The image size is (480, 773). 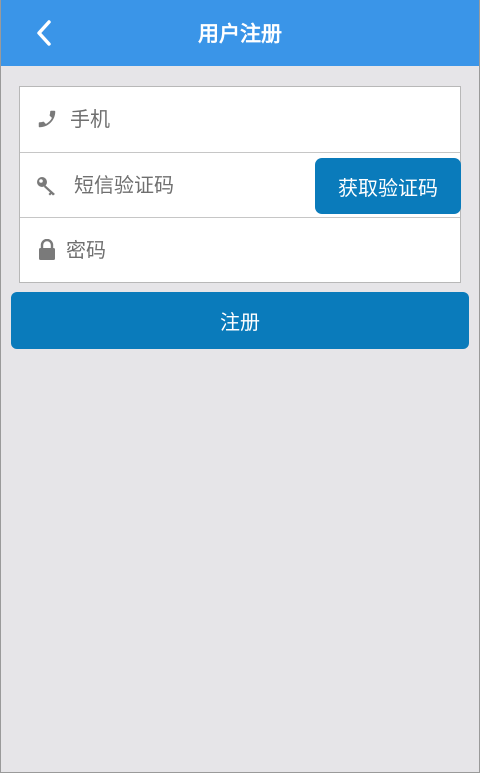 I want to click on sms-code-row: 获取验证码, so click(x=240, y=184).